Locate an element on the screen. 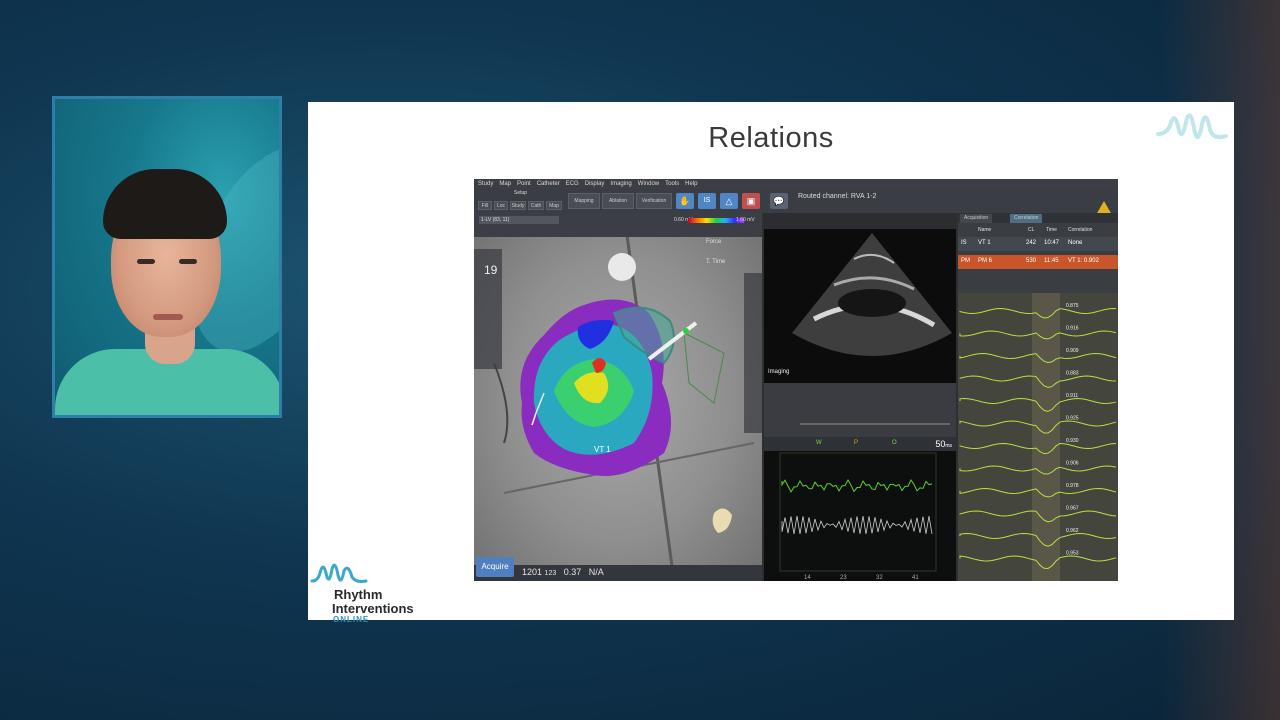  map-status-readout: 1201 123 0.37 N/A is located at coordinates (563, 572).